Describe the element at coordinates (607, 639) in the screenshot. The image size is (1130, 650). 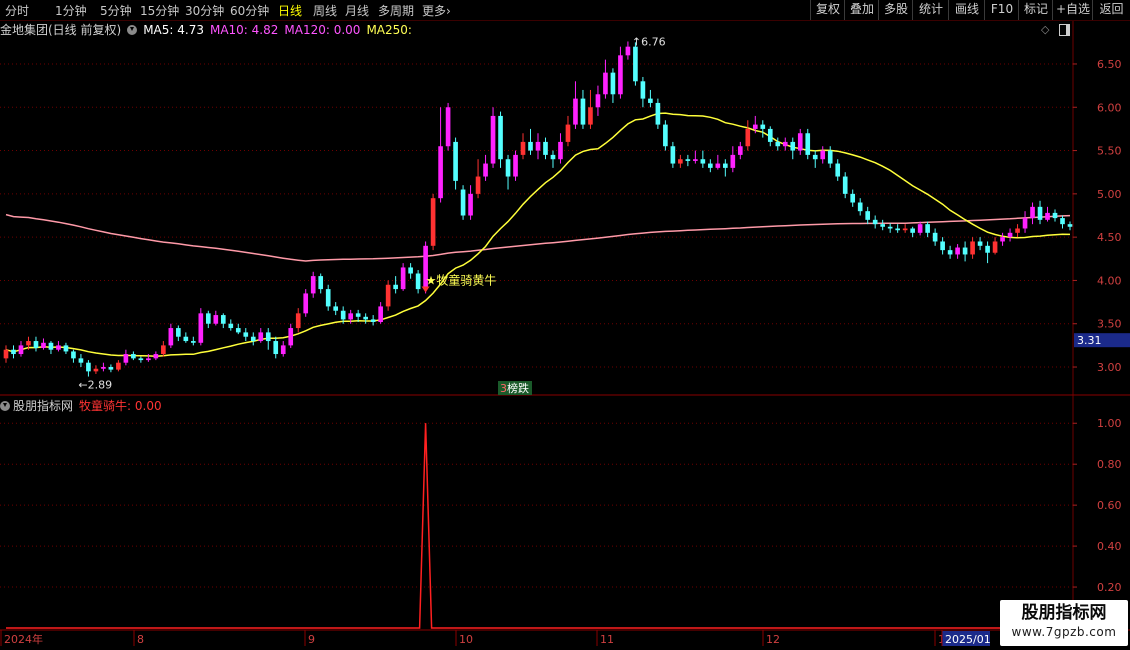
I see `date-label: 11` at that location.